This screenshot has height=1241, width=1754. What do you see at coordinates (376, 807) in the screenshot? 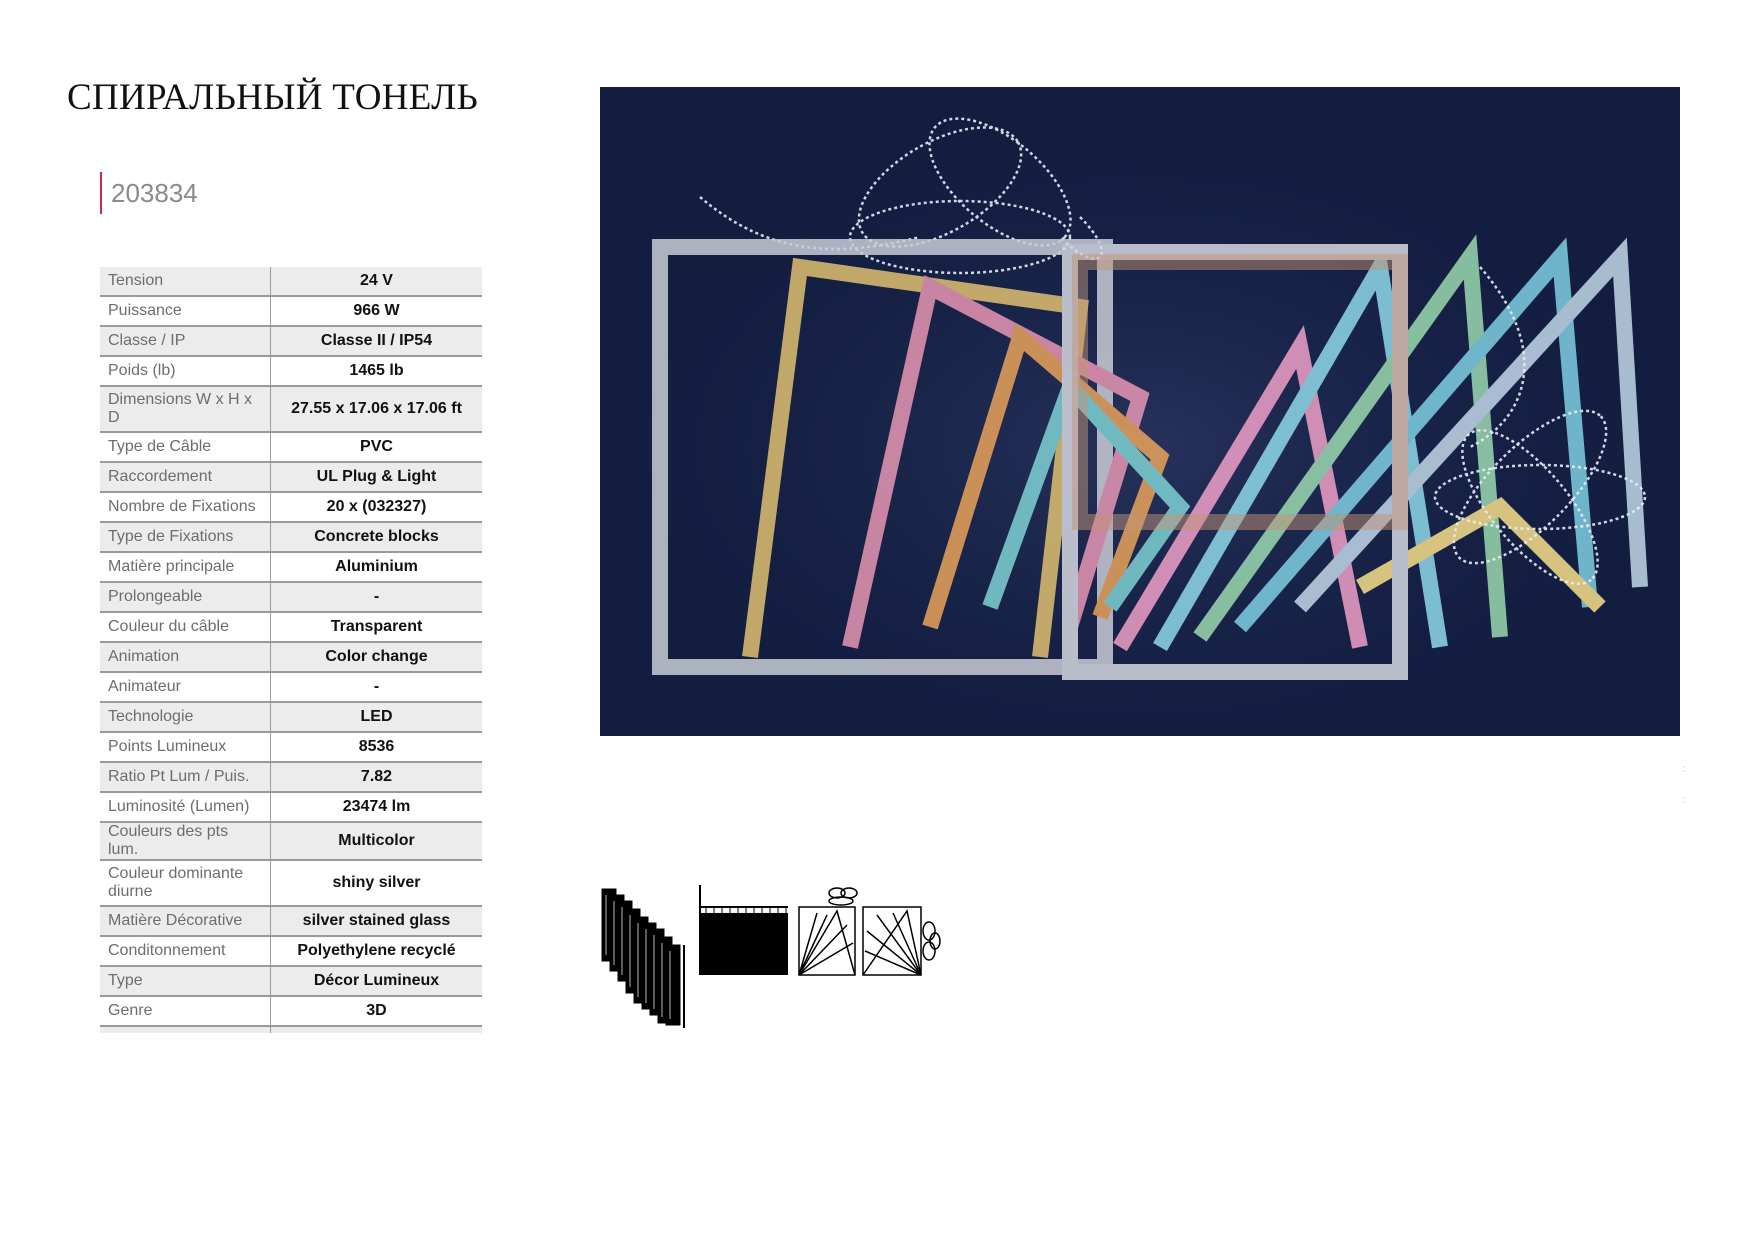
I see `spec-value: 23474 lm` at bounding box center [376, 807].